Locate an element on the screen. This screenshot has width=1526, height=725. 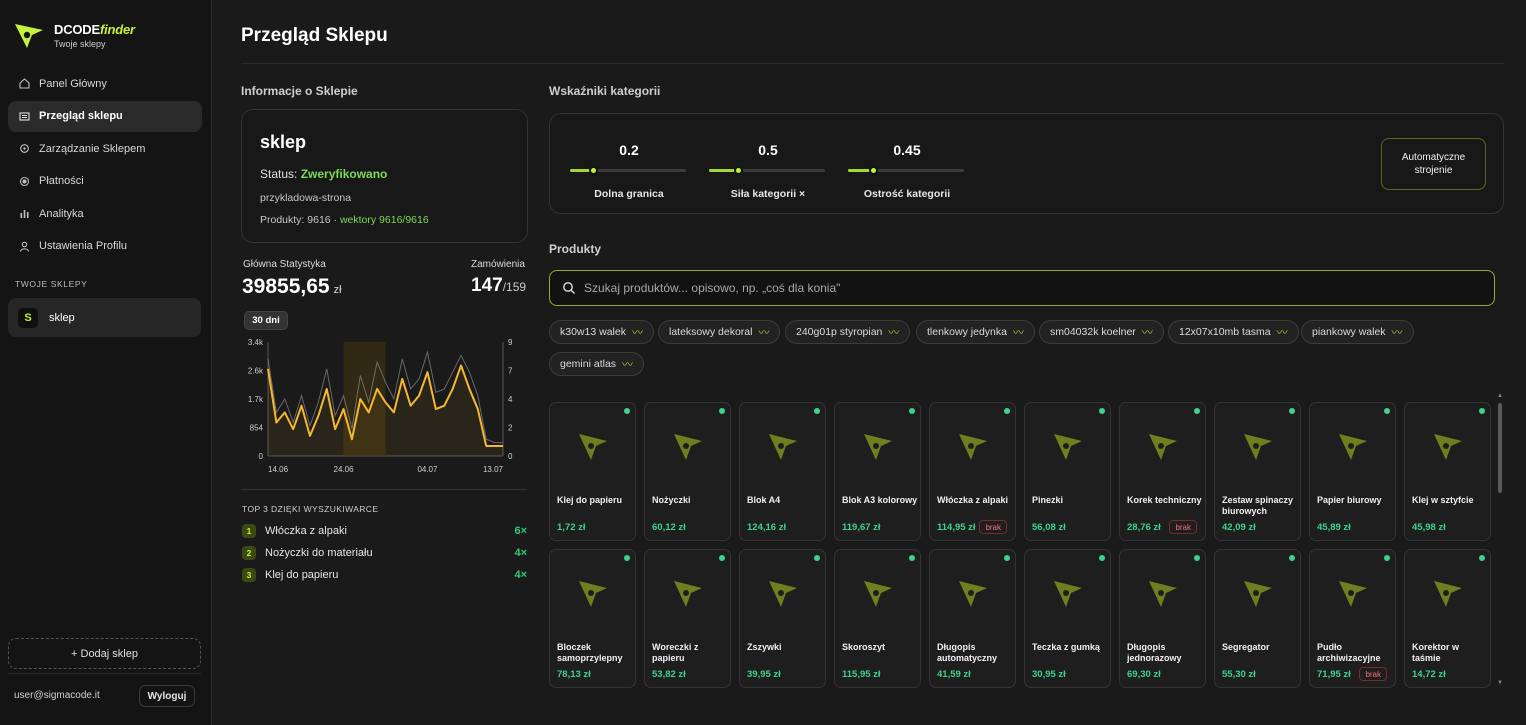
product-price: 28,76 zł is located at coordinates (1144, 527).